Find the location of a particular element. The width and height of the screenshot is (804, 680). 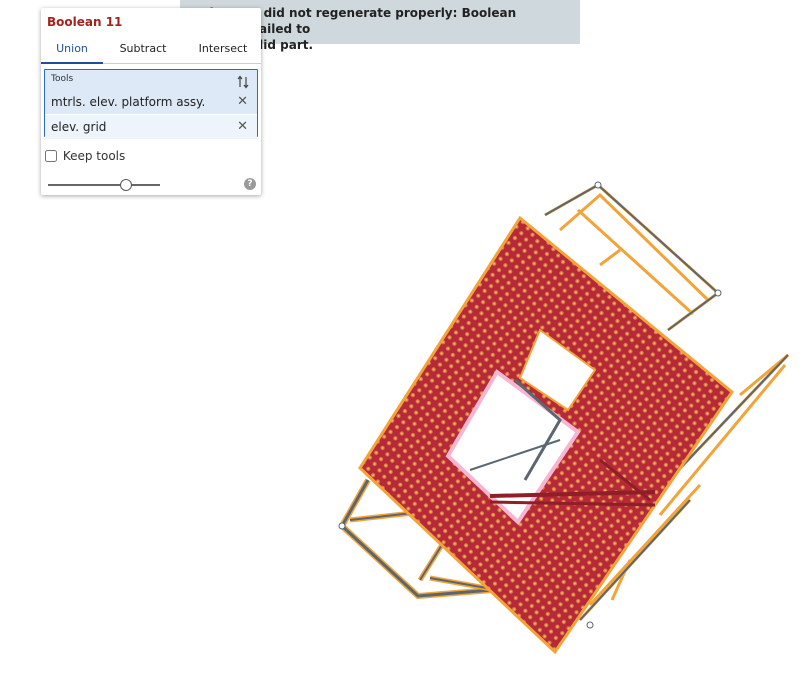

keep-tools-label: Keep tools is located at coordinates (94, 156).